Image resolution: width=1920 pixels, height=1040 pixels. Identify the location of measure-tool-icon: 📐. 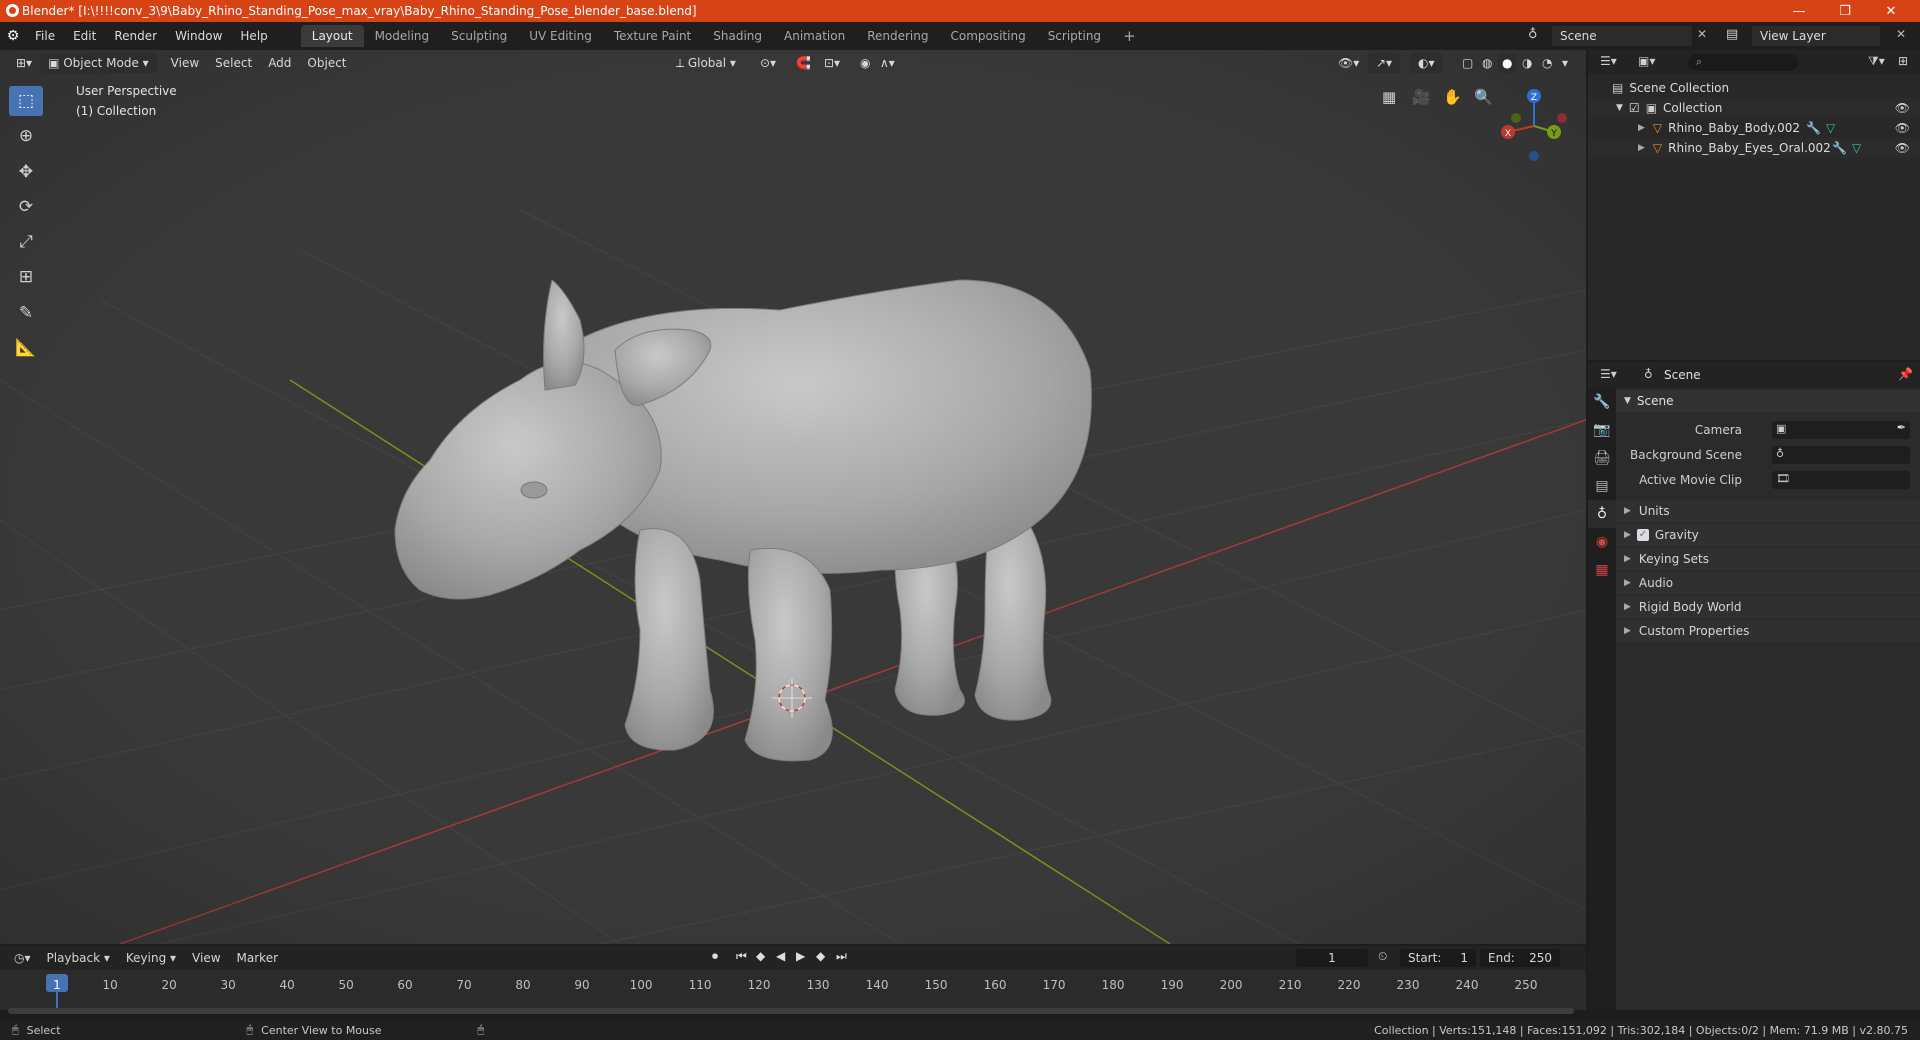
(26, 348).